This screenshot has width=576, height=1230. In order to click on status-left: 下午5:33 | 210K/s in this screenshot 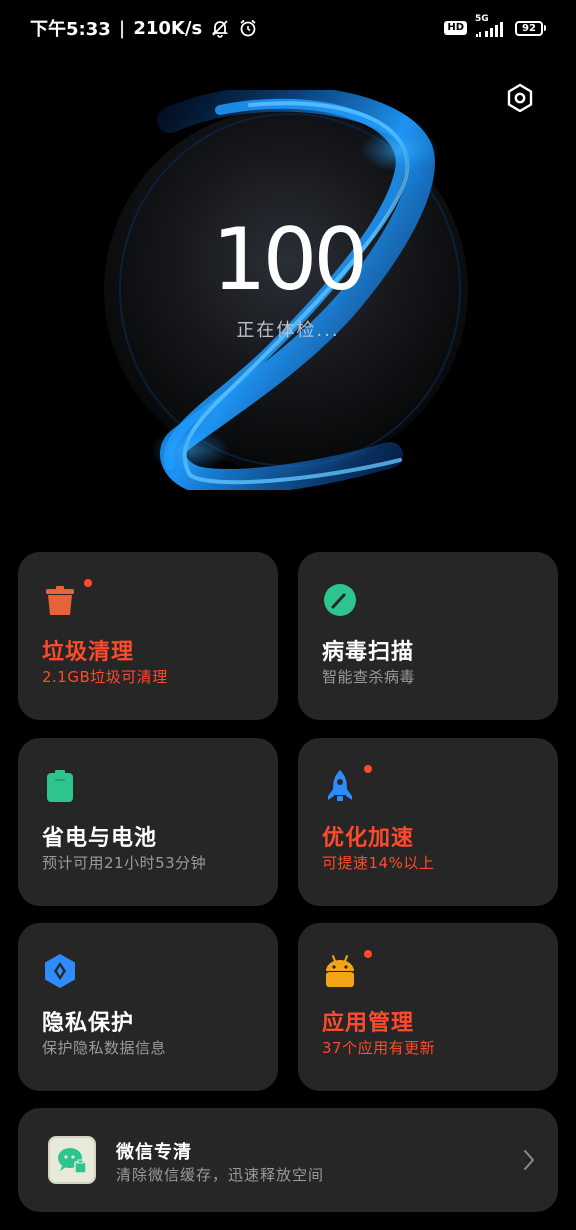, I will do `click(144, 28)`.